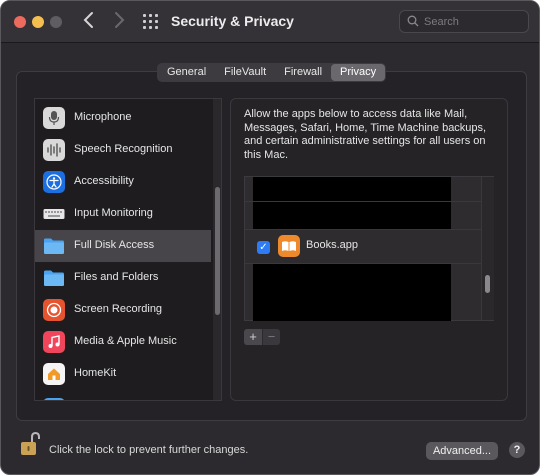 The width and height of the screenshot is (540, 475). What do you see at coordinates (332, 245) in the screenshot?
I see `app-name-books: Books.app` at bounding box center [332, 245].